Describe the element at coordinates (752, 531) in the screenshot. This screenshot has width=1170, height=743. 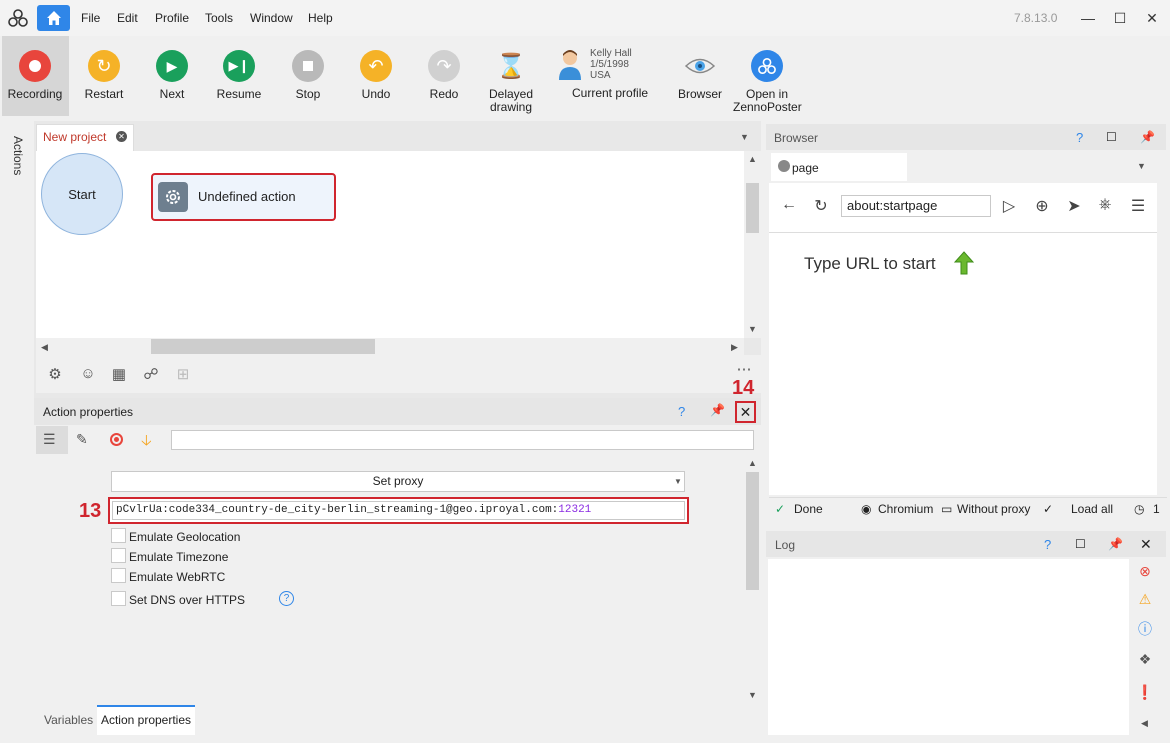
I see `properties-vertical-thumb` at that location.